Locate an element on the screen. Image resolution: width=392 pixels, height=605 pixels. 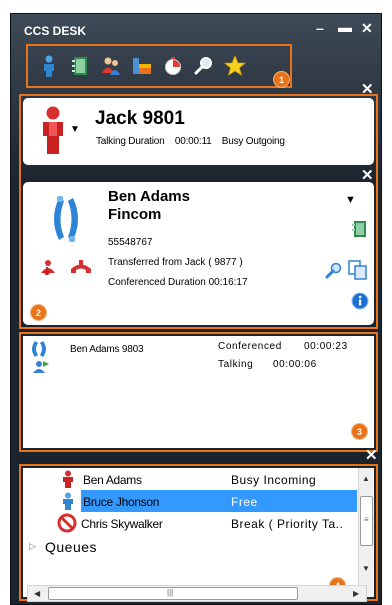
agent-row: Ben Adams Busy Incoming is located at coordinates (198, 479).